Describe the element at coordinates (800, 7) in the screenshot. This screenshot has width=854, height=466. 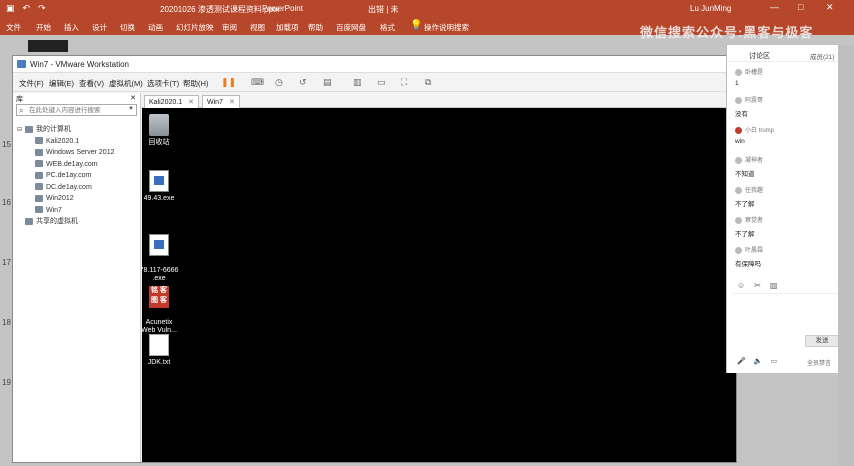
I see `maximize-button: □` at that location.